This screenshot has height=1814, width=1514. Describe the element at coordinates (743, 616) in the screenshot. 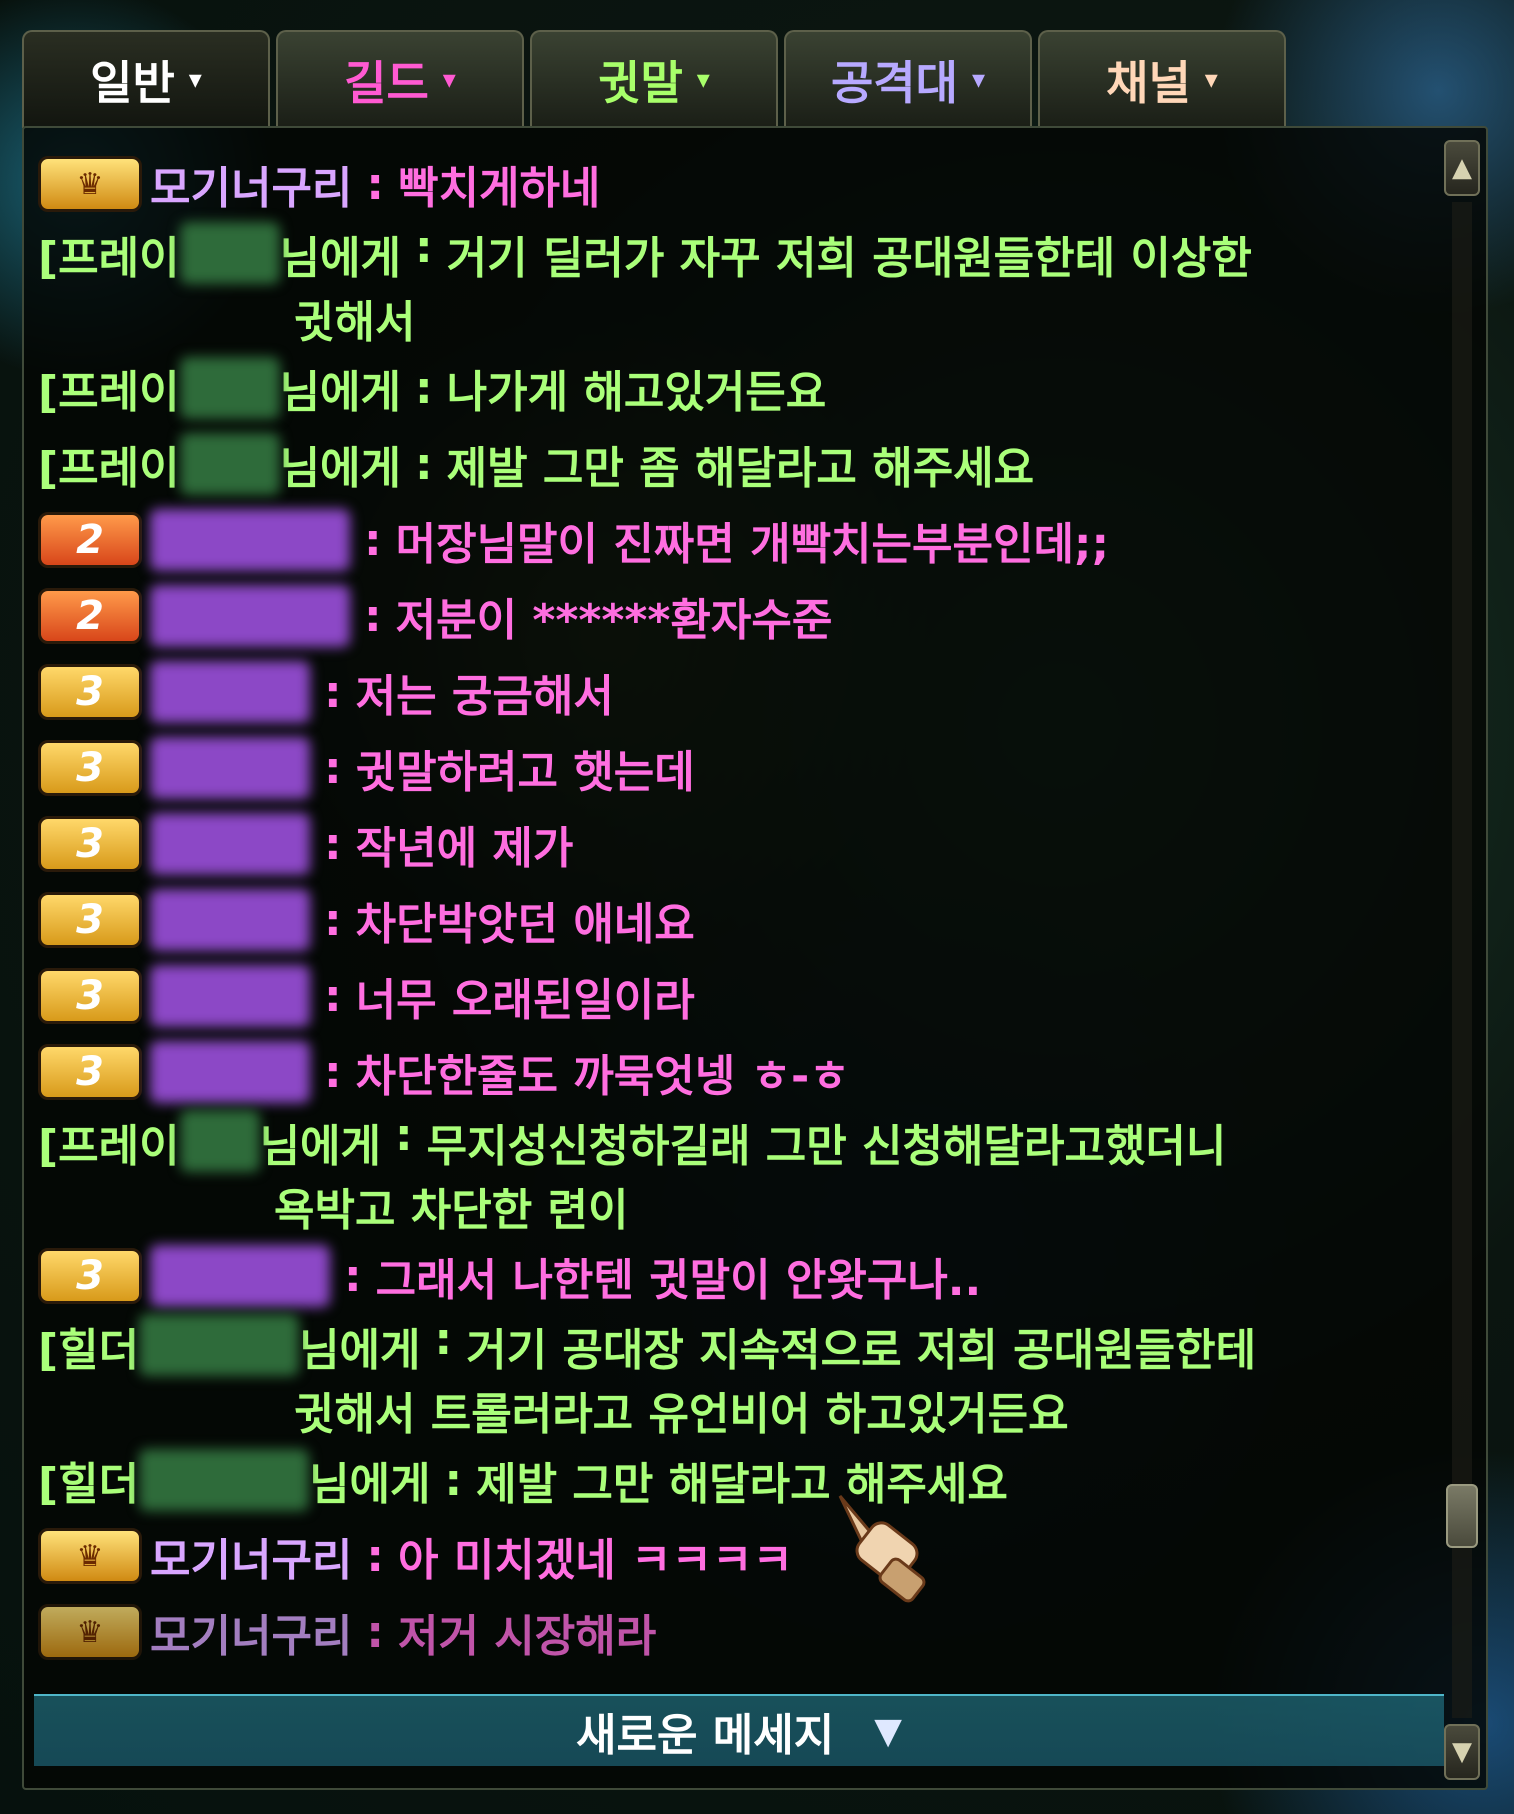

I see `chat-message: 2 : 저분이 ******환자수준` at that location.